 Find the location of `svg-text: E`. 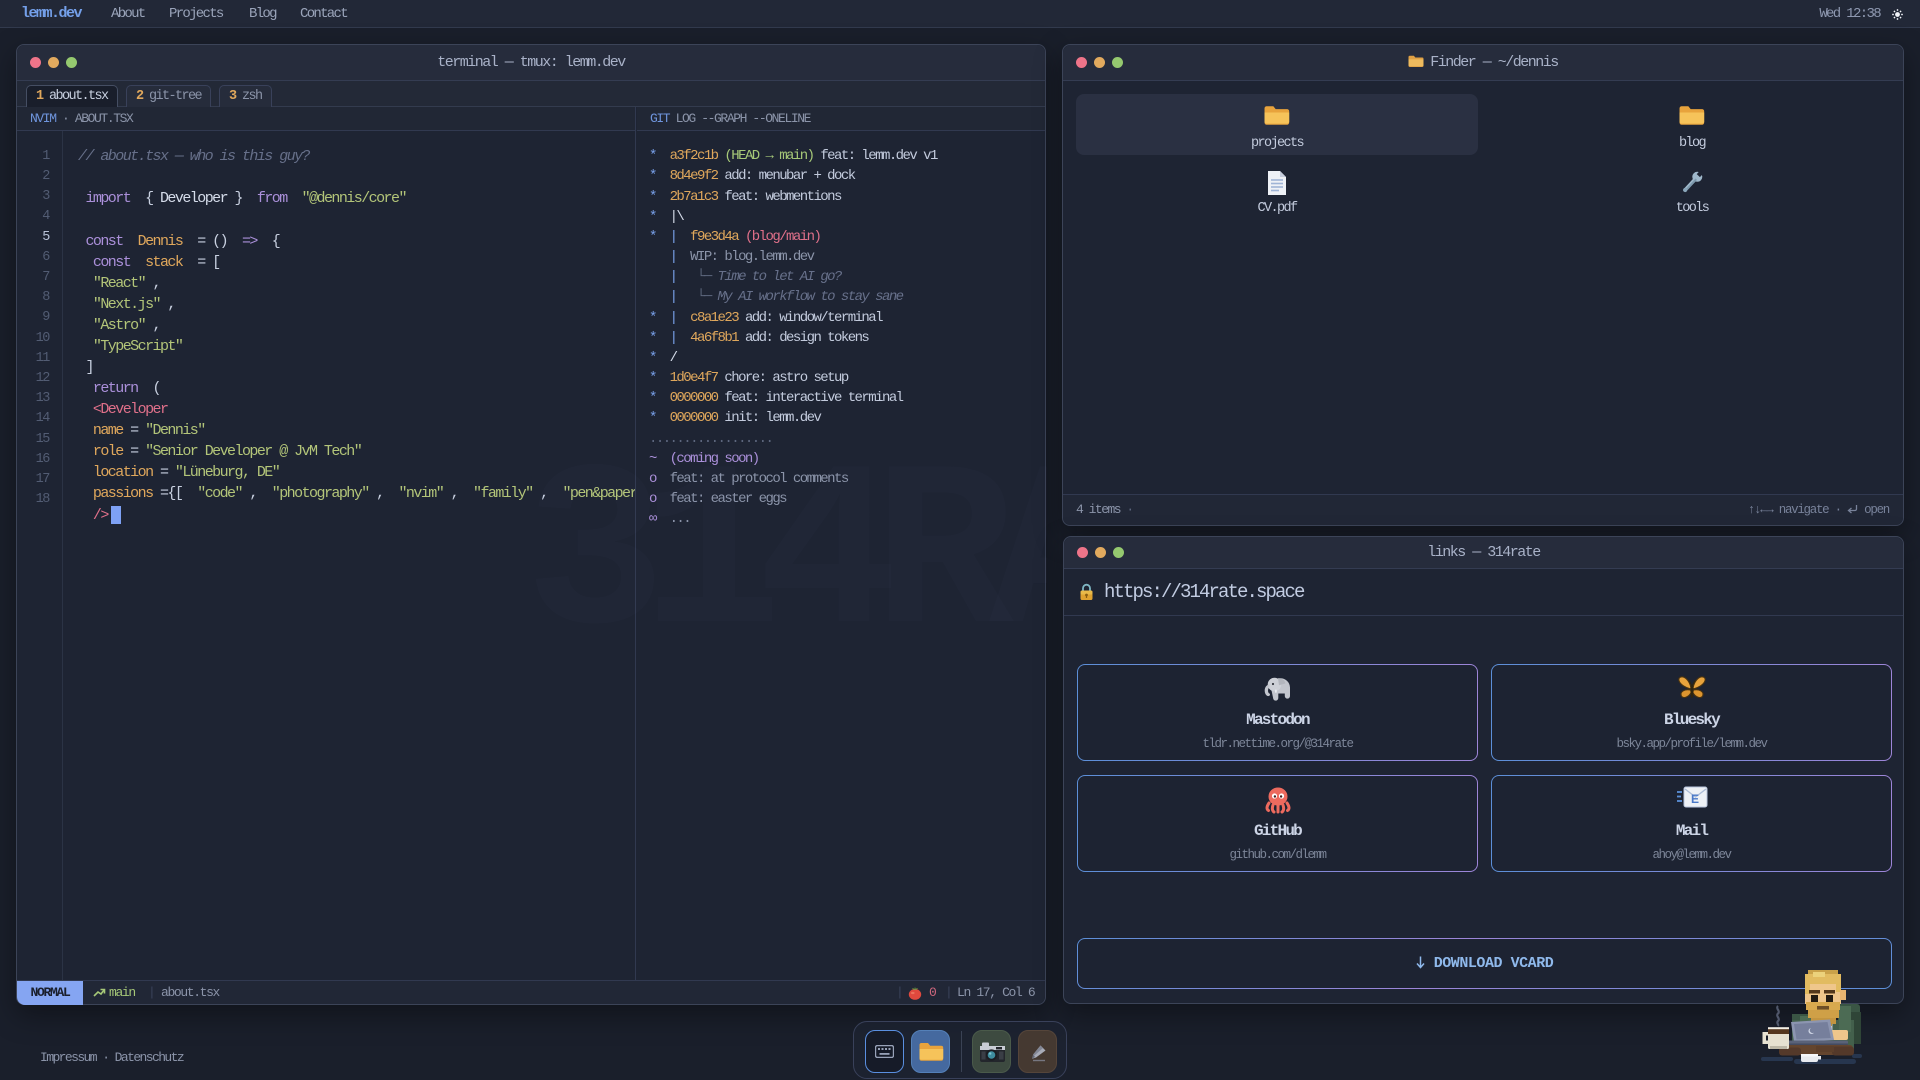

svg-text: E is located at coordinates (1695, 799).